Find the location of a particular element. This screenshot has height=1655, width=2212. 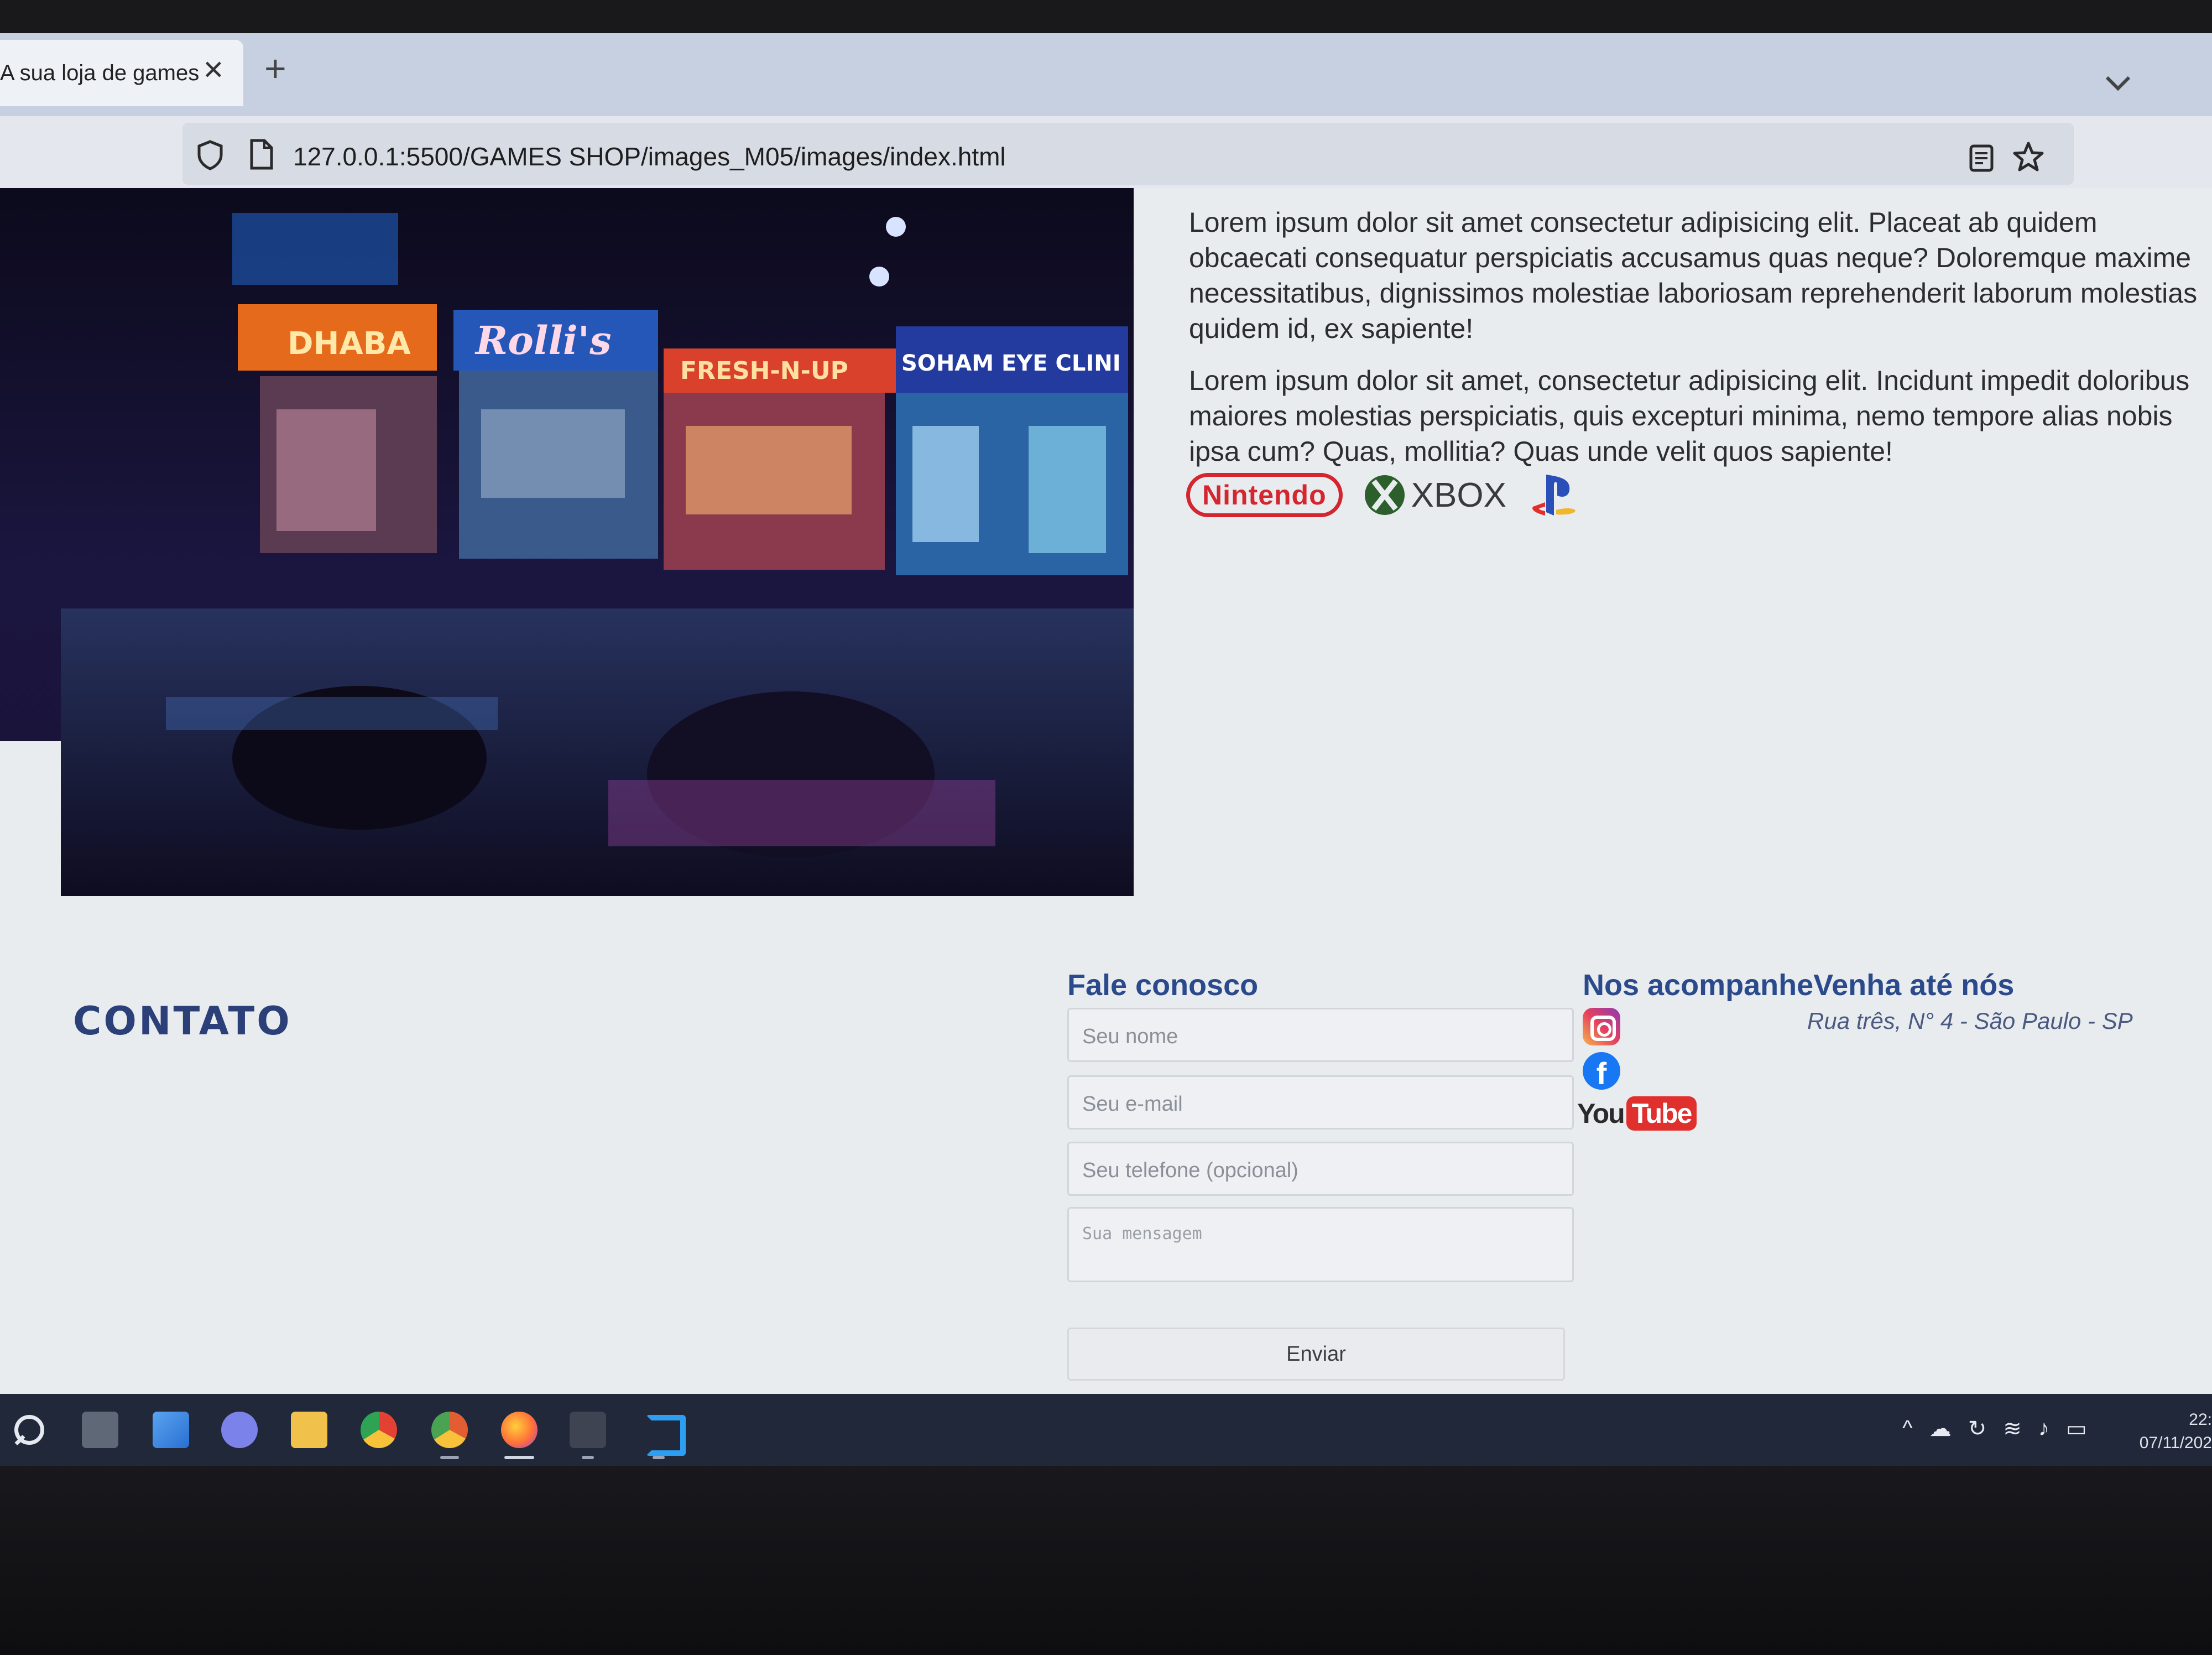

screen-bezel-bottom is located at coordinates (1106, 1560).